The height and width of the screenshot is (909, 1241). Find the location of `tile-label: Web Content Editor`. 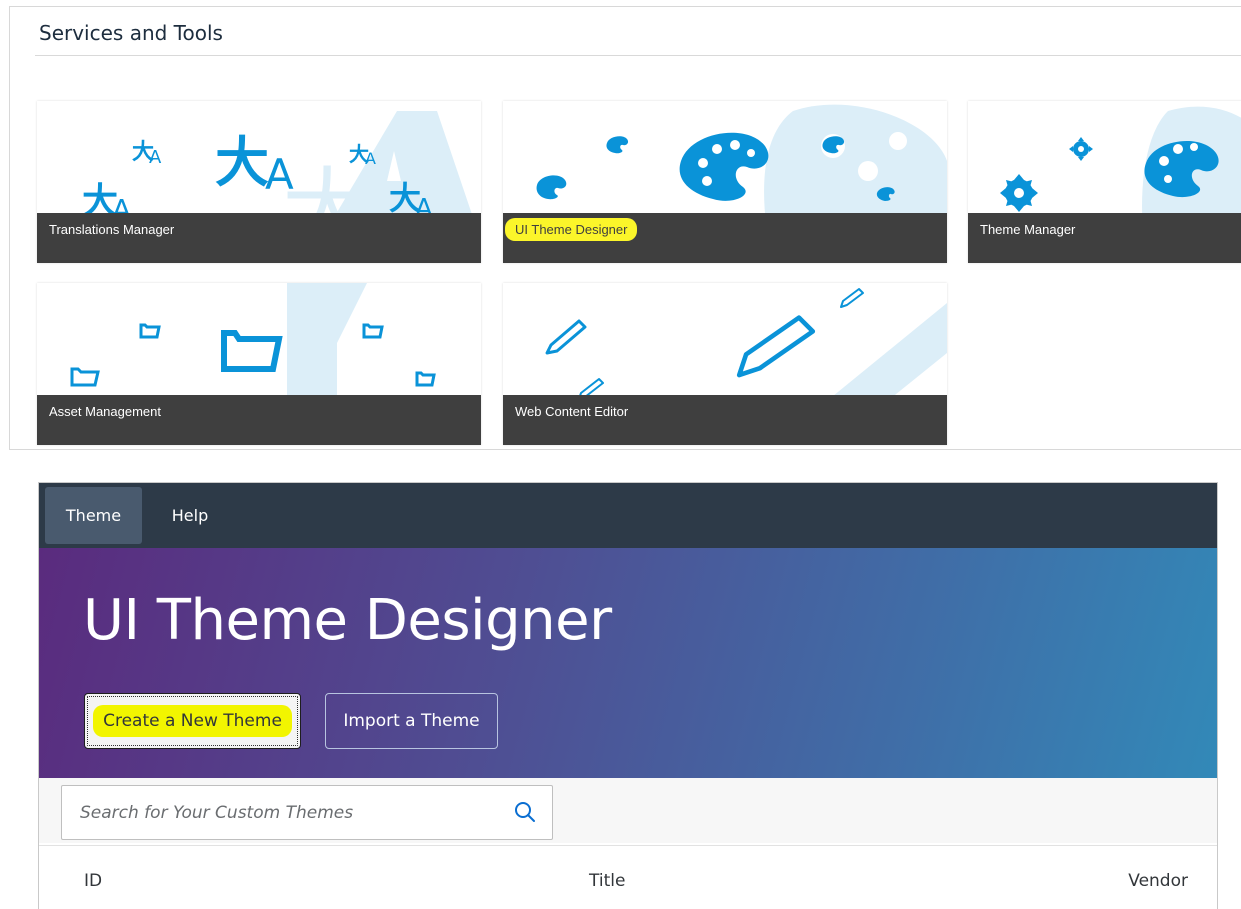

tile-label: Web Content Editor is located at coordinates (572, 411).